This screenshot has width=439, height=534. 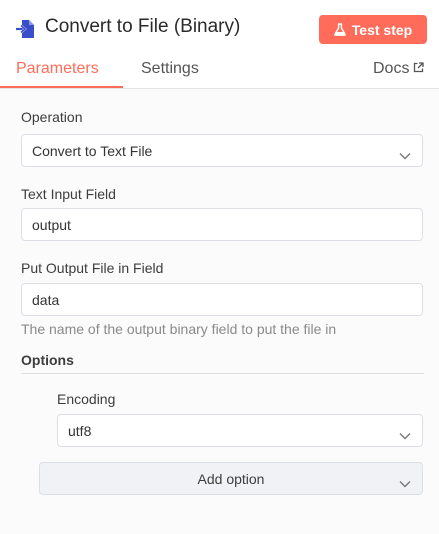 I want to click on tab-docs: Docs, so click(x=399, y=69).